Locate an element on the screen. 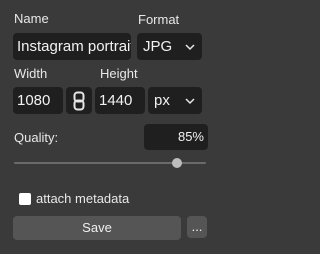 Image resolution: width=320 pixels, height=254 pixels. quality-slider-thumb is located at coordinates (177, 163).